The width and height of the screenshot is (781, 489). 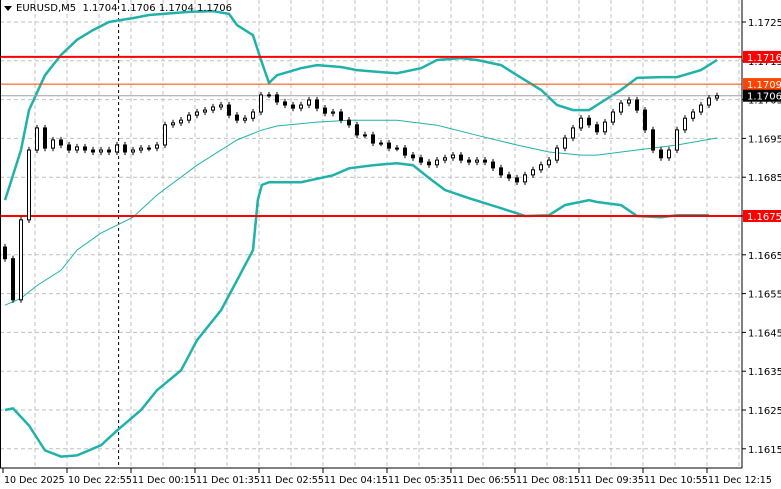 I want to click on x-tick-label: 11 Dec 02:55, so click(x=292, y=480).